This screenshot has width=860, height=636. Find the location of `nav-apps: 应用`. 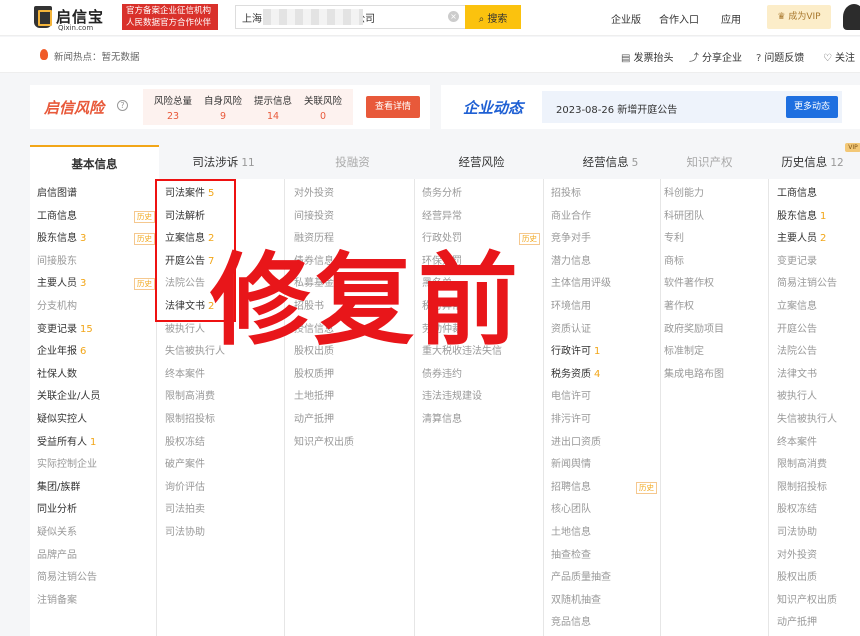

nav-apps: 应用 is located at coordinates (731, 18).